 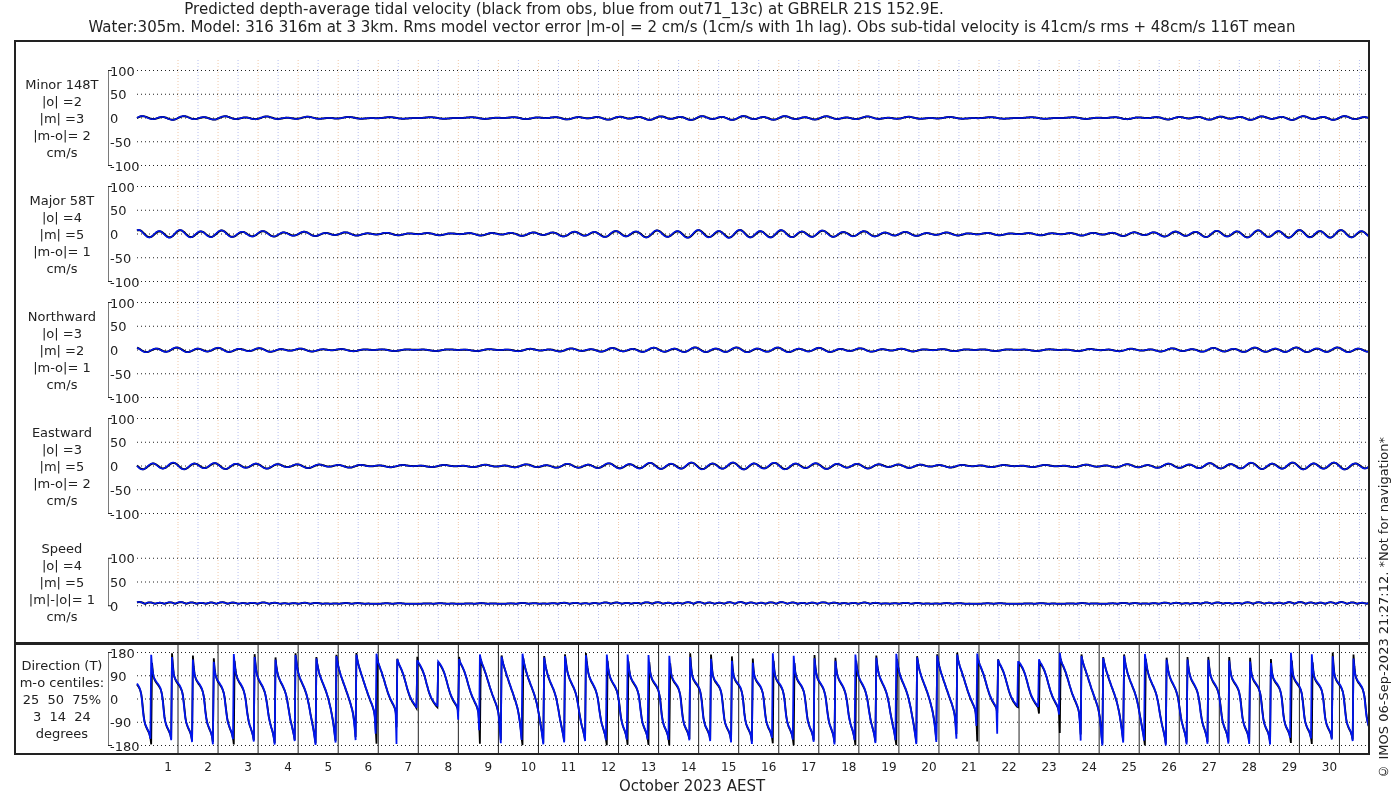 I want to click on day-label: 11, so click(x=568, y=767).